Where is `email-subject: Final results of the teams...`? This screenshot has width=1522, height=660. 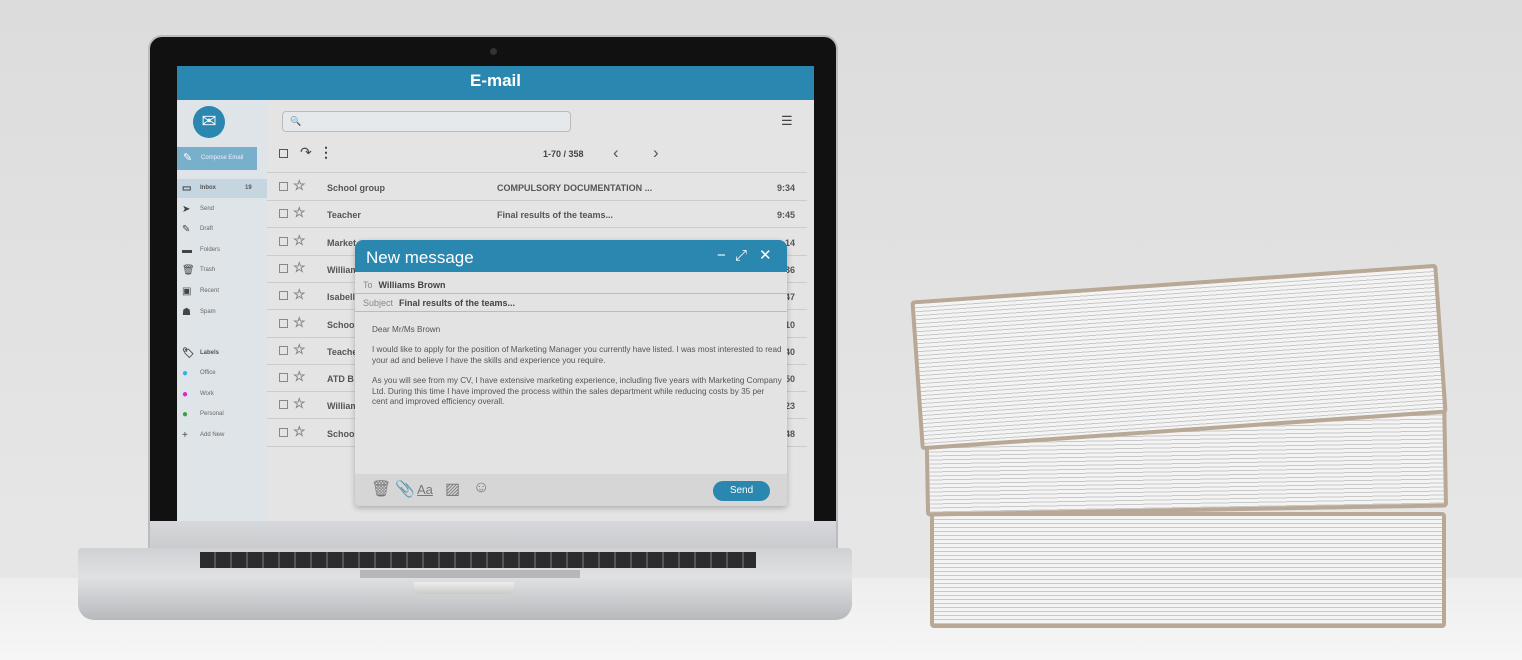
email-subject: Final results of the teams... is located at coordinates (555, 215).